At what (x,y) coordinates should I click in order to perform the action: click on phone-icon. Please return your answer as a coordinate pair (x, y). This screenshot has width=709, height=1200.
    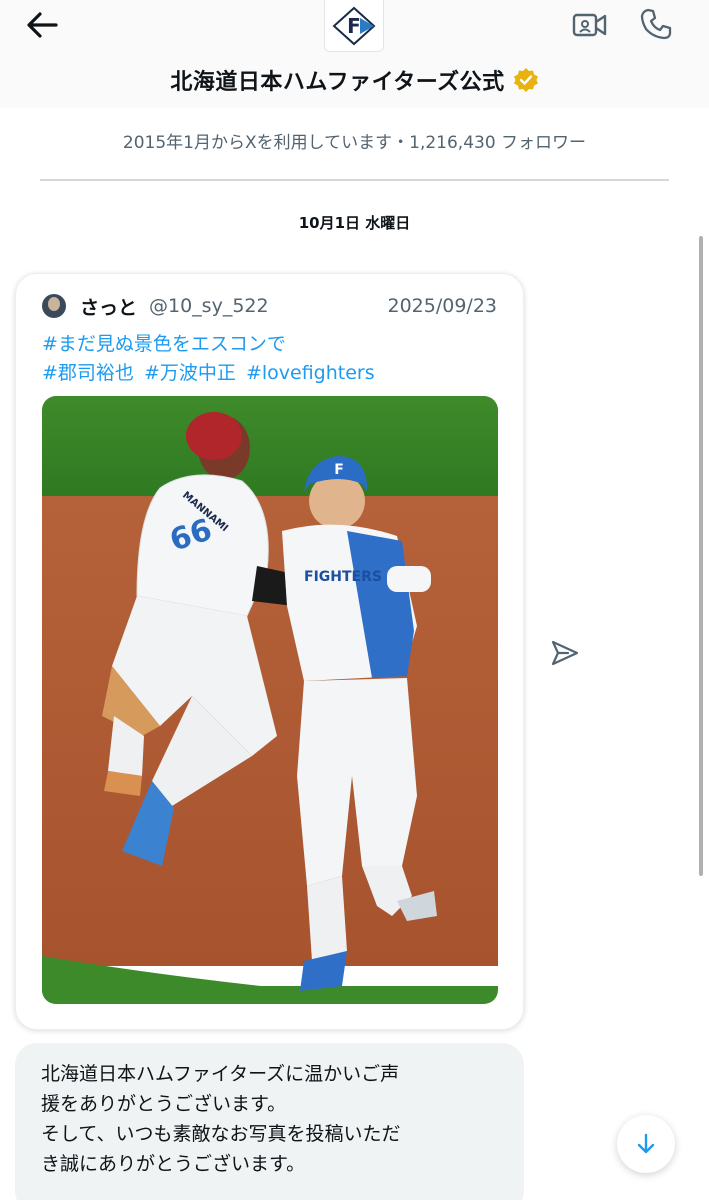
    Looking at the image, I should click on (656, 24).